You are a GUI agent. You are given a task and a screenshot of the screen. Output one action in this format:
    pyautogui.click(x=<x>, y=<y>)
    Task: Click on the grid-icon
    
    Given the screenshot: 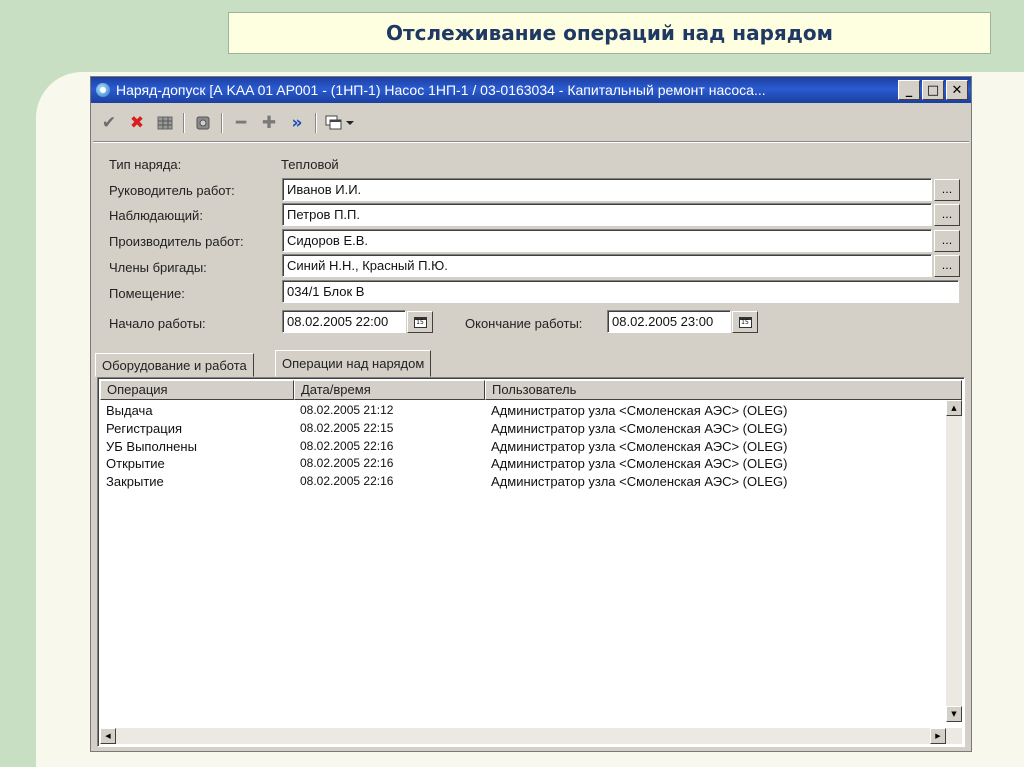 What is the action you would take?
    pyautogui.click(x=165, y=123)
    